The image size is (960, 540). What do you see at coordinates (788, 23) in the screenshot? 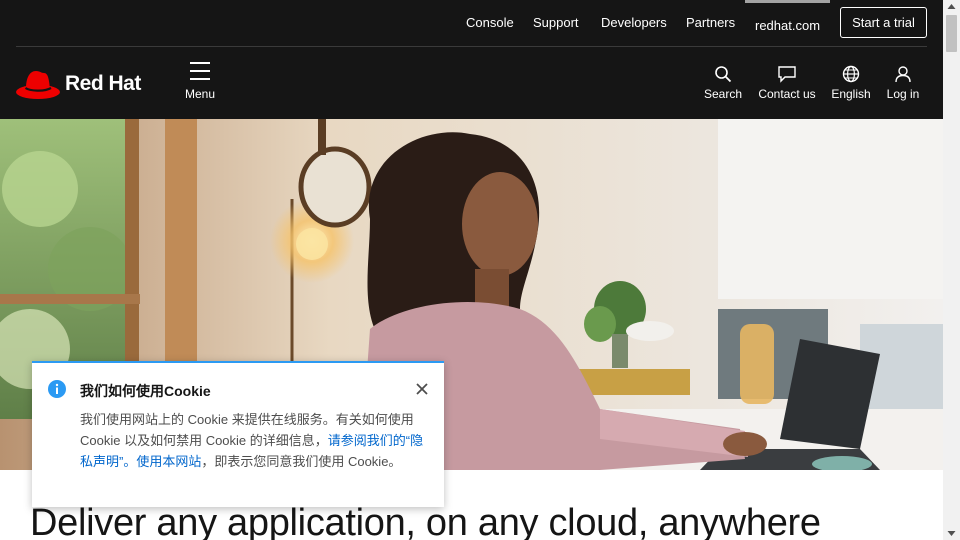
I see `util-link-redhat-com: redhat.com` at bounding box center [788, 23].